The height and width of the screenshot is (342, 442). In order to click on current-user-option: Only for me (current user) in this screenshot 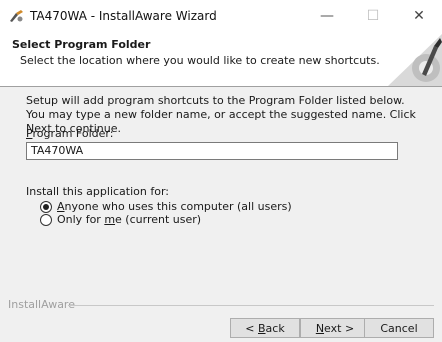, I will do `click(120, 219)`.